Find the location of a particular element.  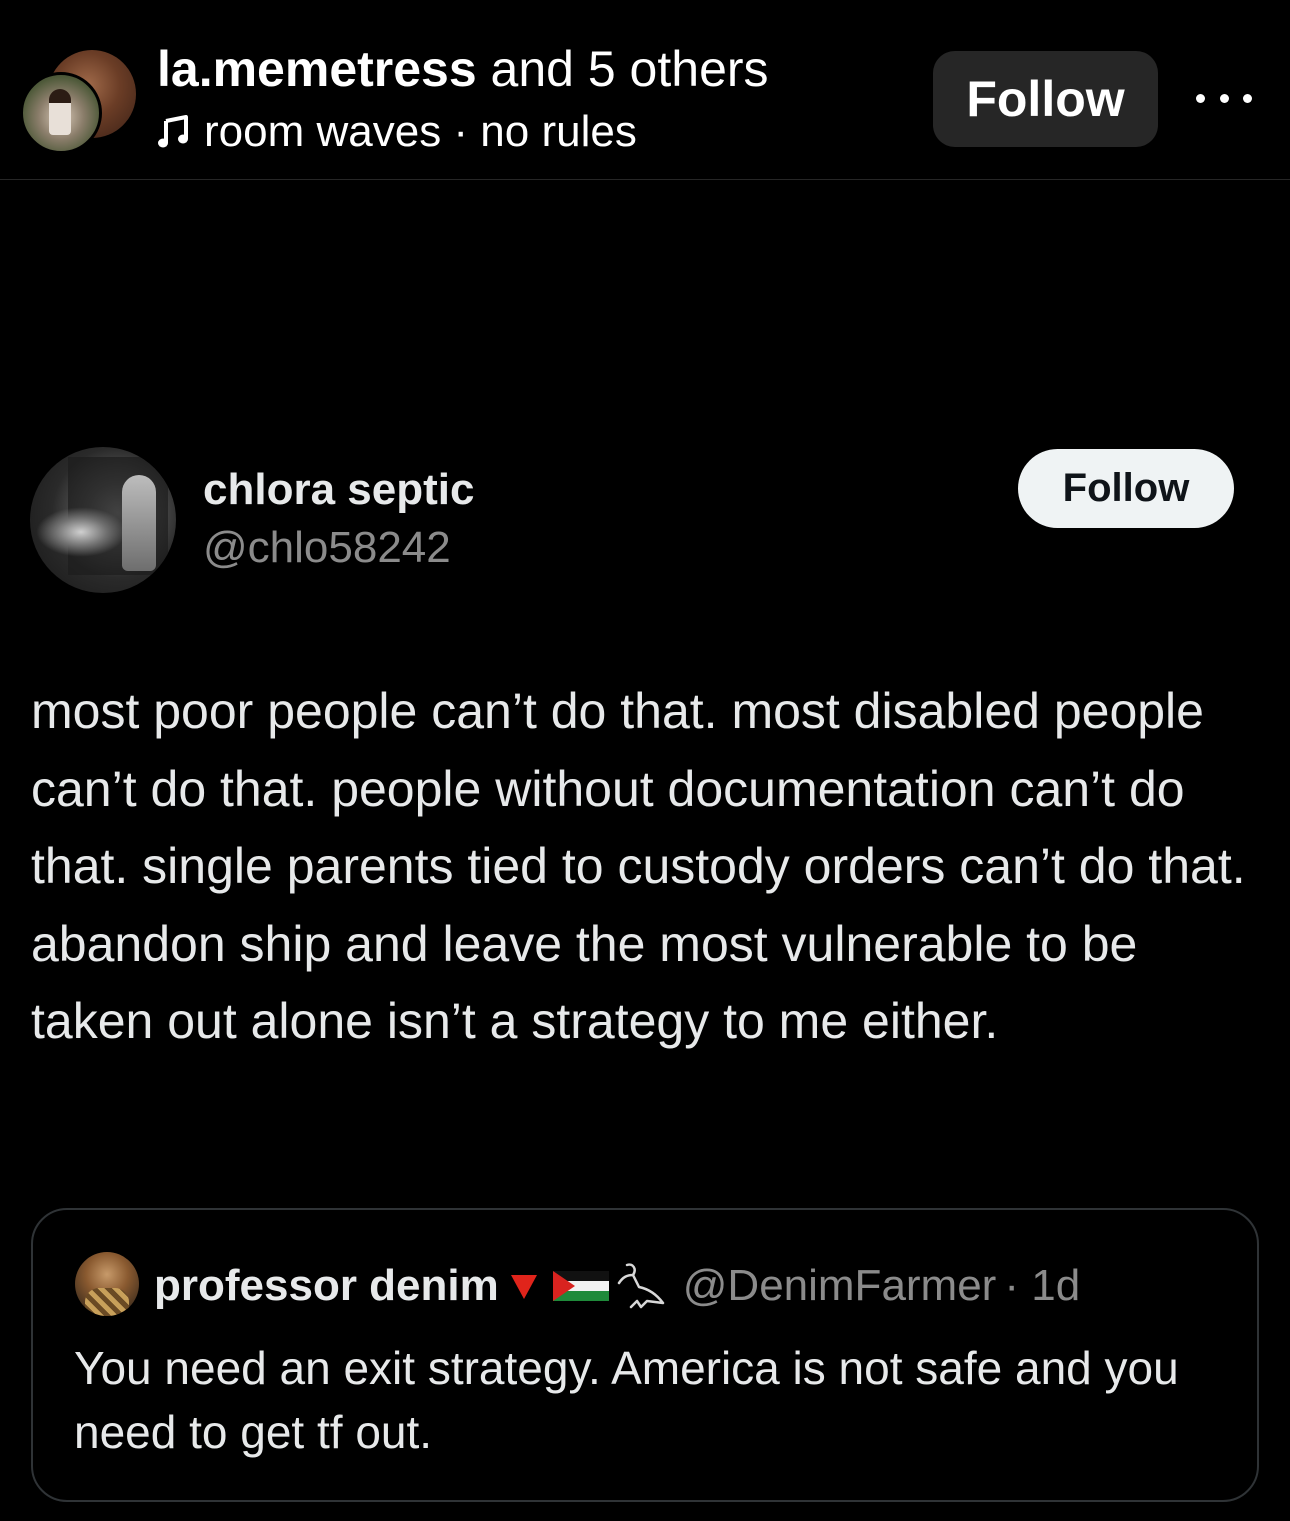

collab-avatars is located at coordinates (78, 101).